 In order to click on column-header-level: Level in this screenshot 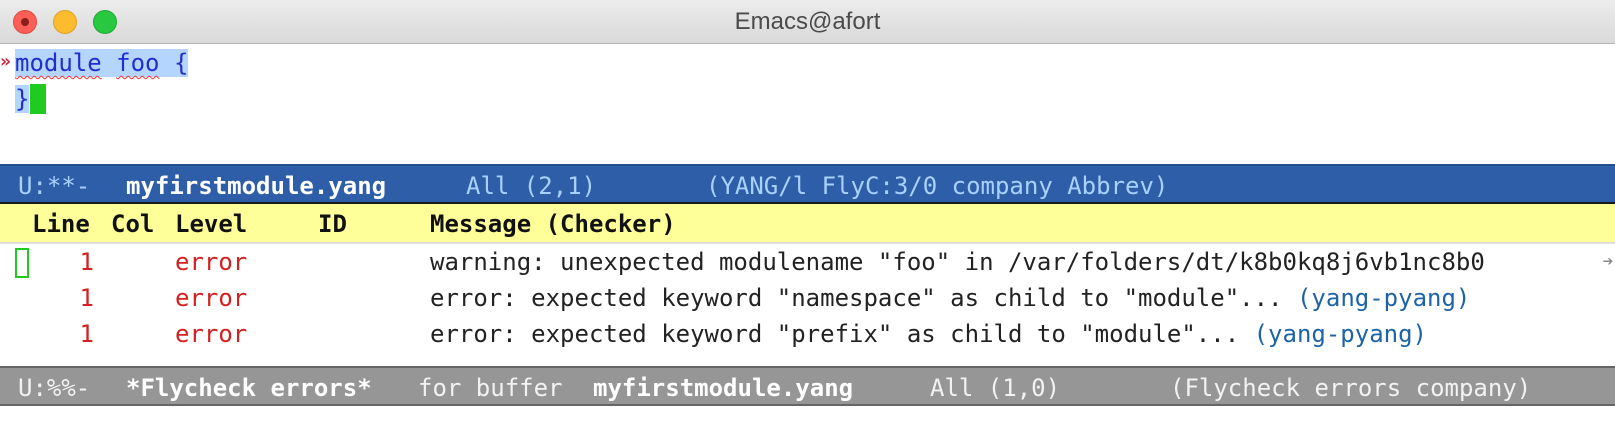, I will do `click(211, 224)`.